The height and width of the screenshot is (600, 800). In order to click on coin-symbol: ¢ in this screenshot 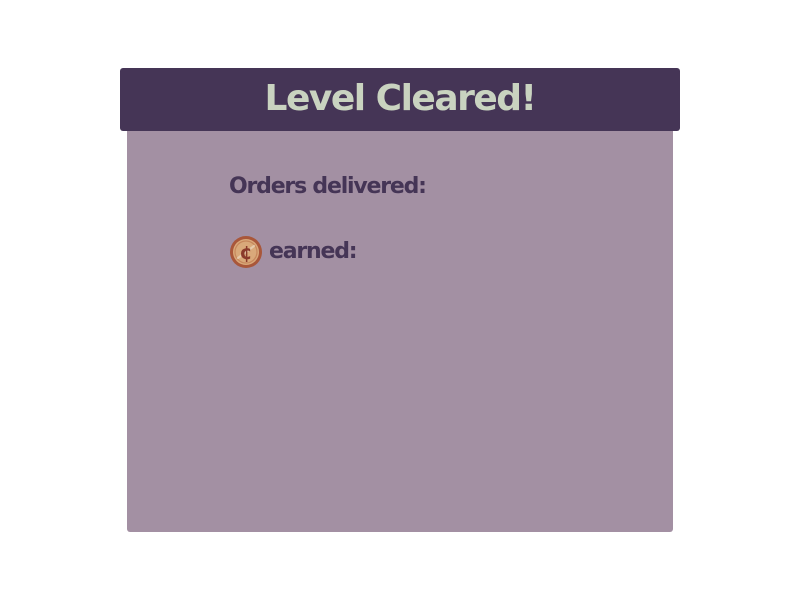, I will do `click(245, 253)`.